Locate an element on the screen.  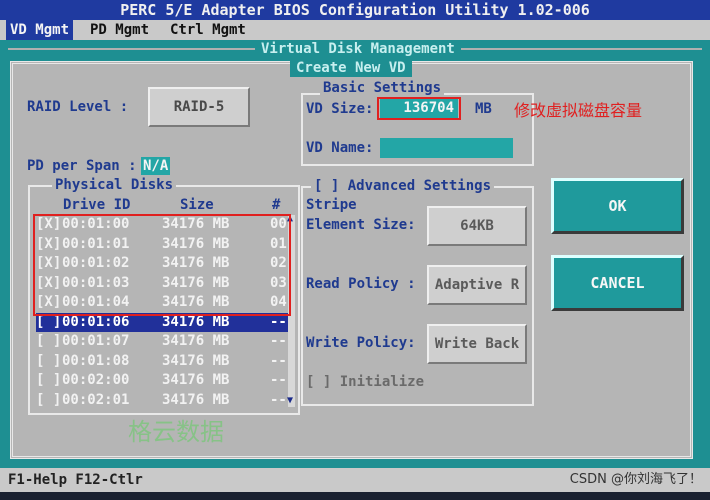
panel-title: Virtual Disk Management is located at coordinates (358, 49).